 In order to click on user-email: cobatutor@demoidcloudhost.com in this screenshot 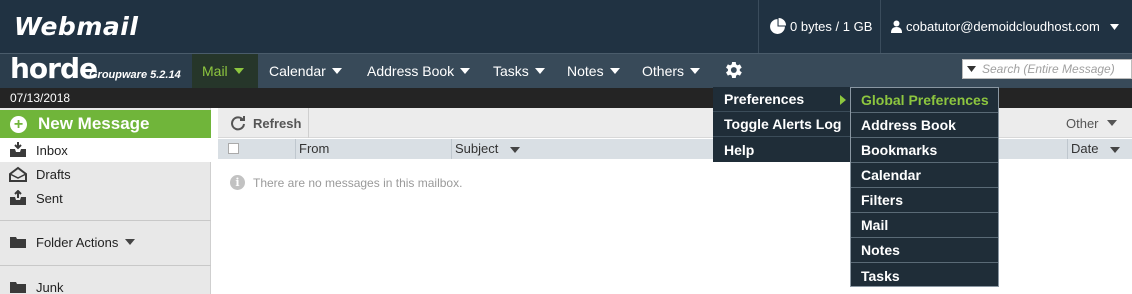, I will do `click(1003, 26)`.